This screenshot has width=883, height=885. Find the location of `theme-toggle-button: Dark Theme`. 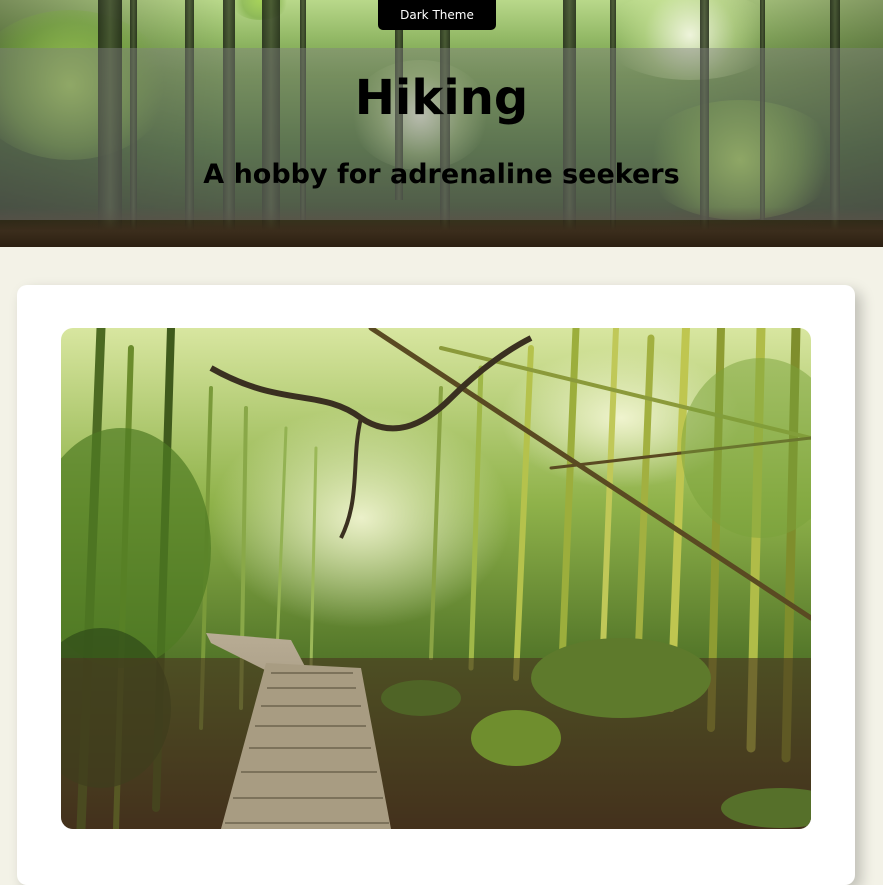

theme-toggle-button: Dark Theme is located at coordinates (437, 15).